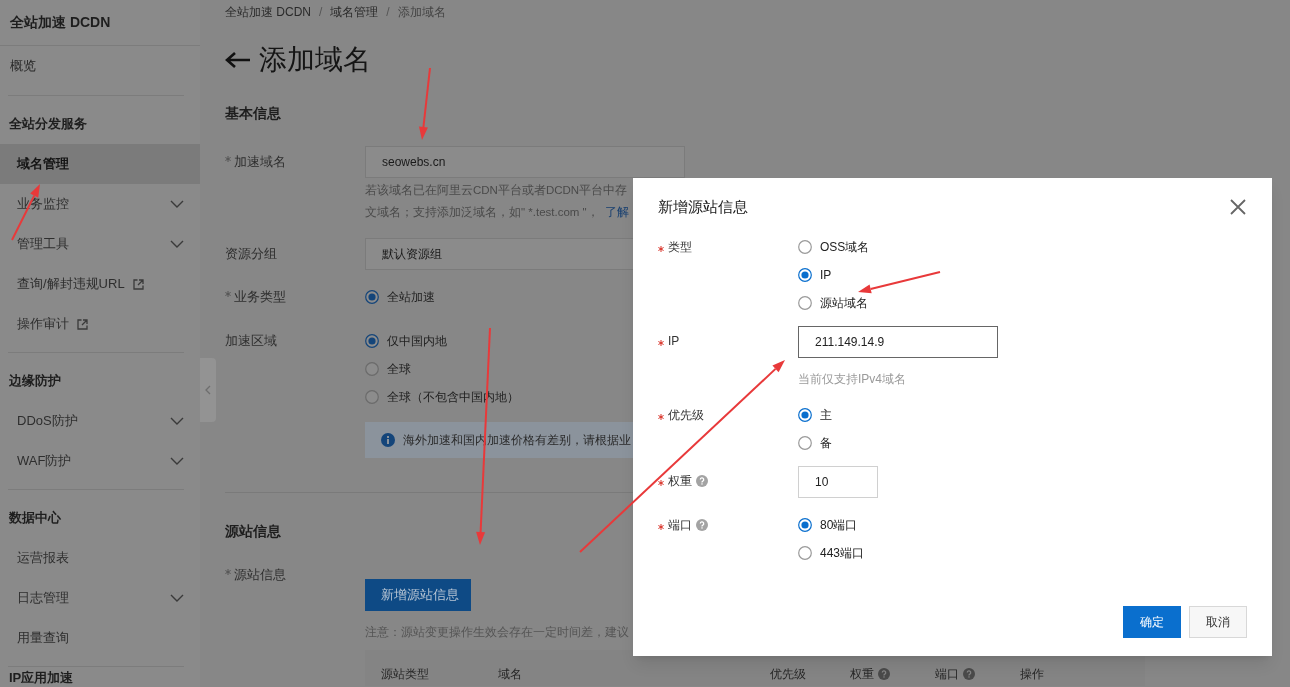 This screenshot has height=687, width=1290. What do you see at coordinates (41, 678) in the screenshot?
I see `sidebar-group-heading: IP应用加速` at bounding box center [41, 678].